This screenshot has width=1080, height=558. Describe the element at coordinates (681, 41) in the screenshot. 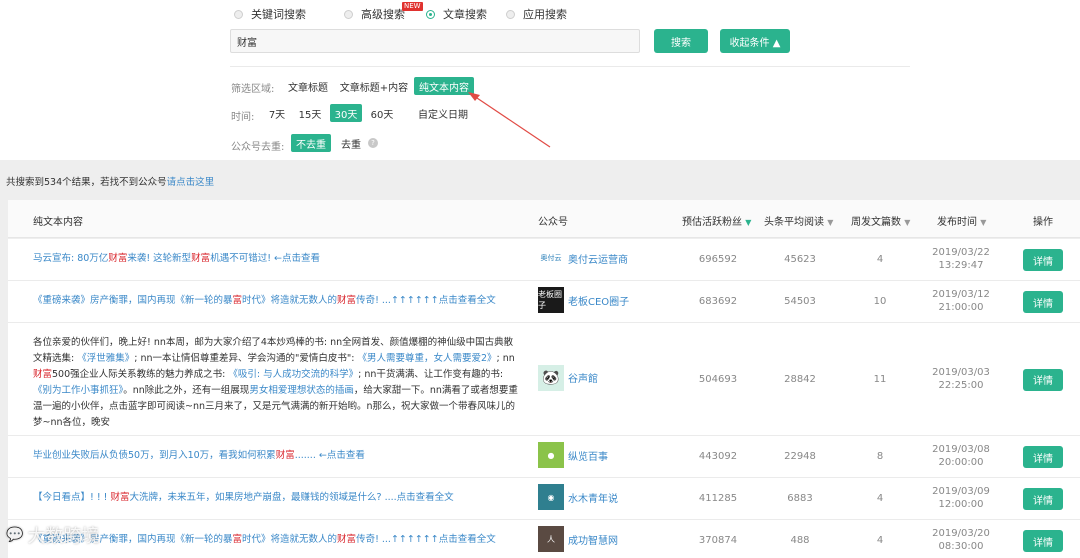

I see `search-button: 搜索` at that location.